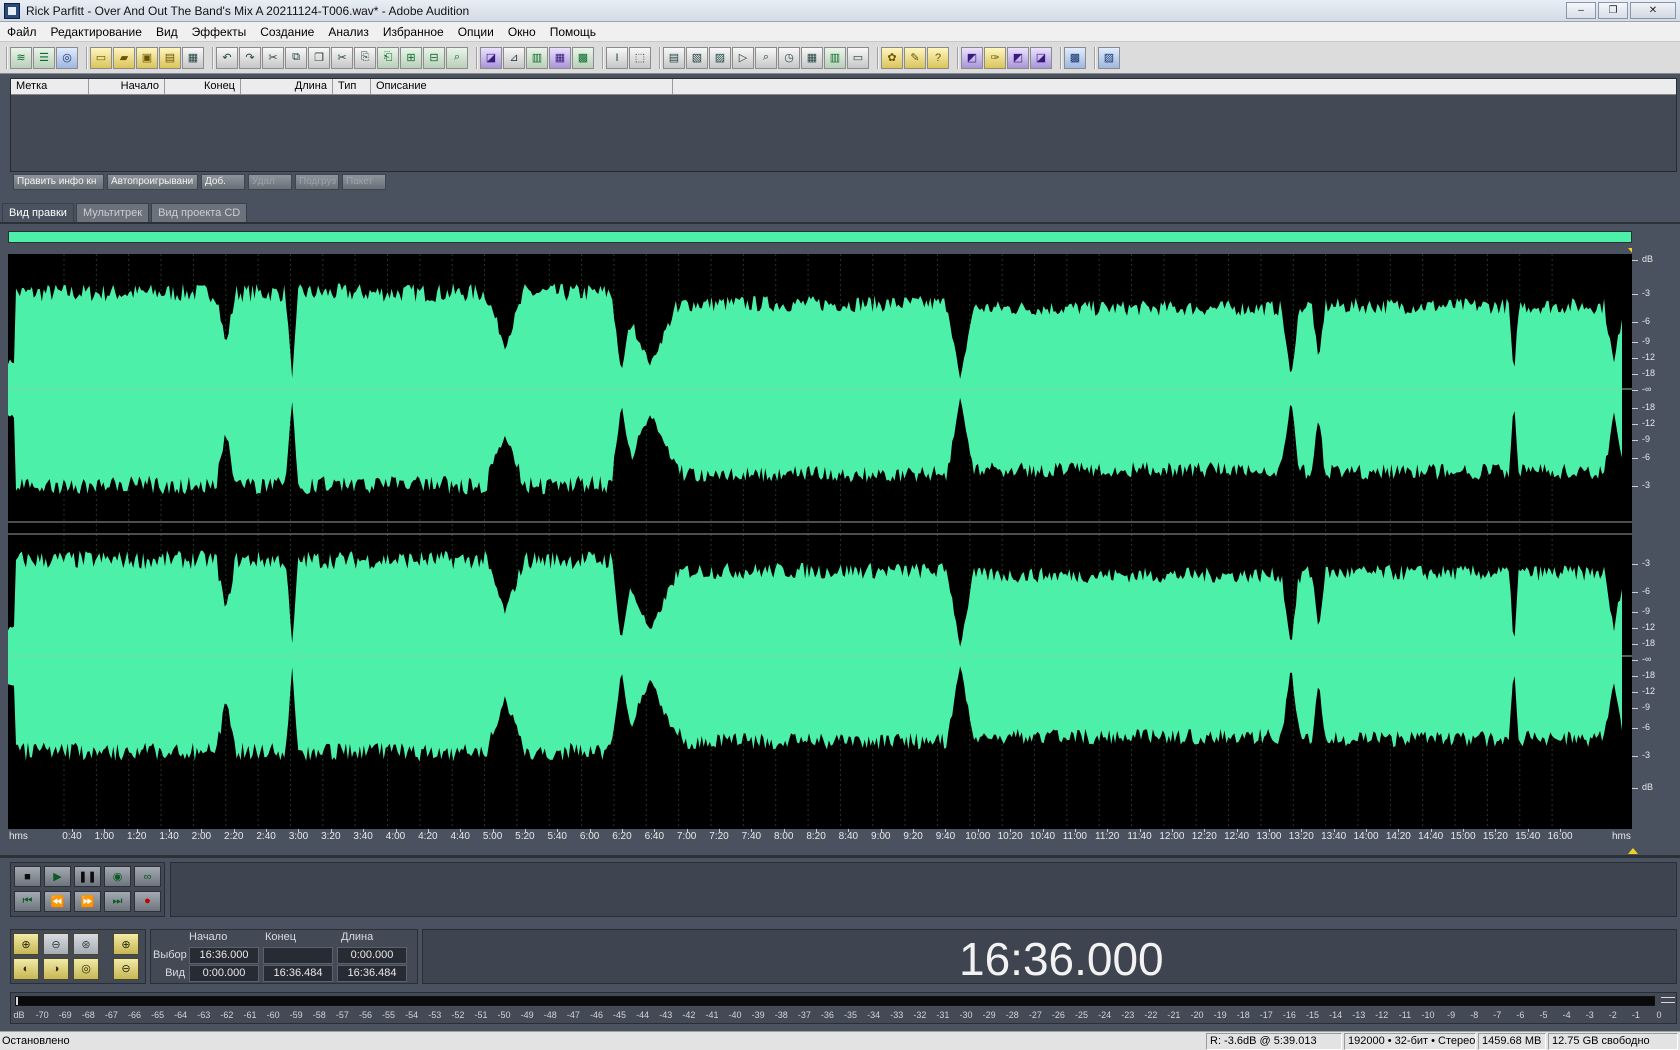 This screenshot has height=1050, width=1680. What do you see at coordinates (820, 237) in the screenshot?
I see `waveform-overview-bar` at bounding box center [820, 237].